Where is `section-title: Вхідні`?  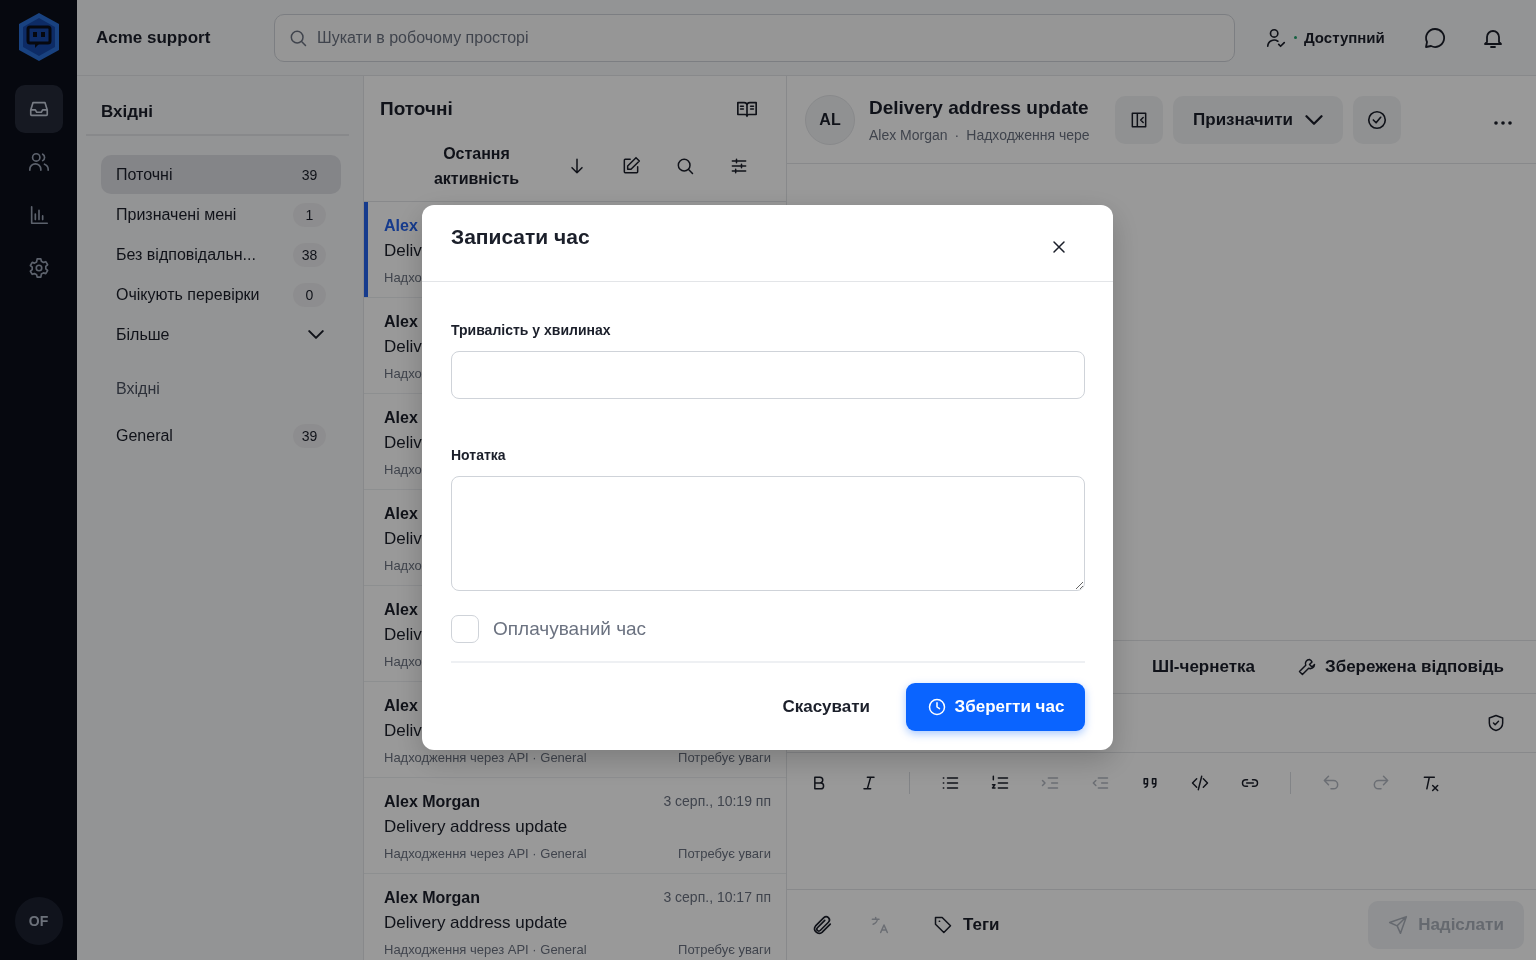 section-title: Вхідні is located at coordinates (138, 389).